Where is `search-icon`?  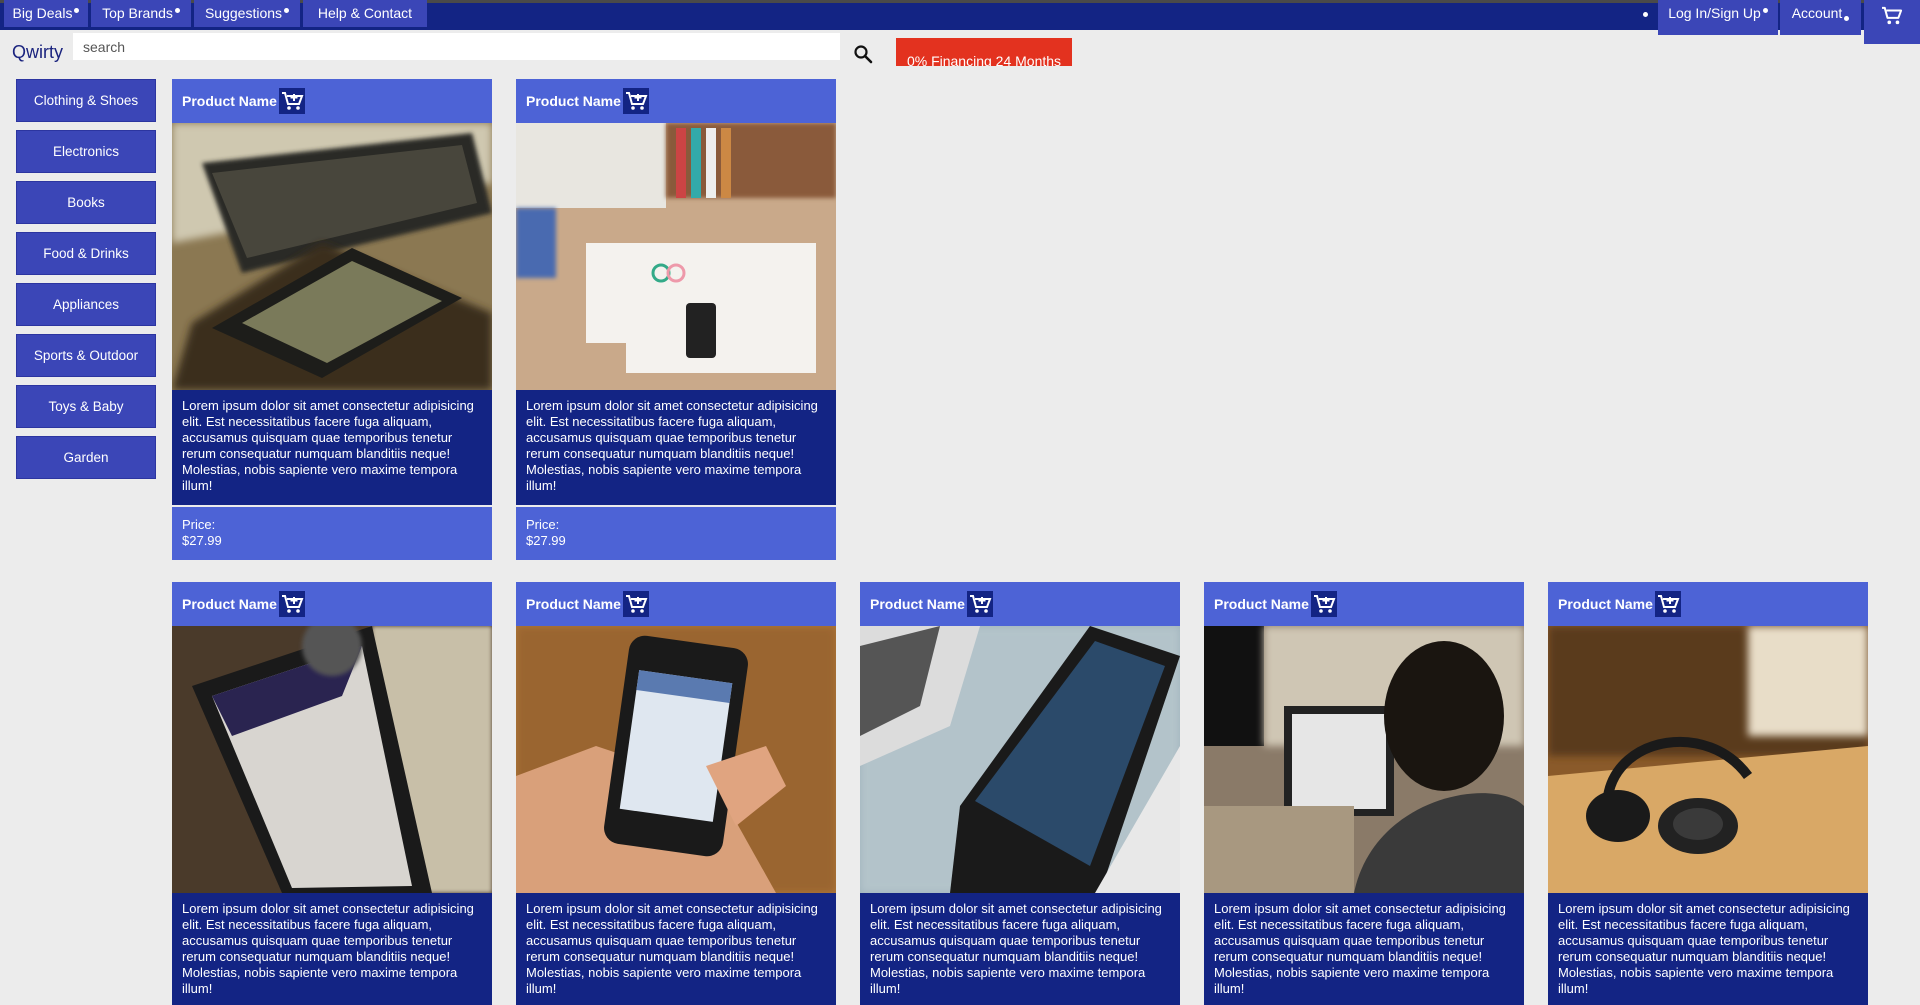 search-icon is located at coordinates (863, 54).